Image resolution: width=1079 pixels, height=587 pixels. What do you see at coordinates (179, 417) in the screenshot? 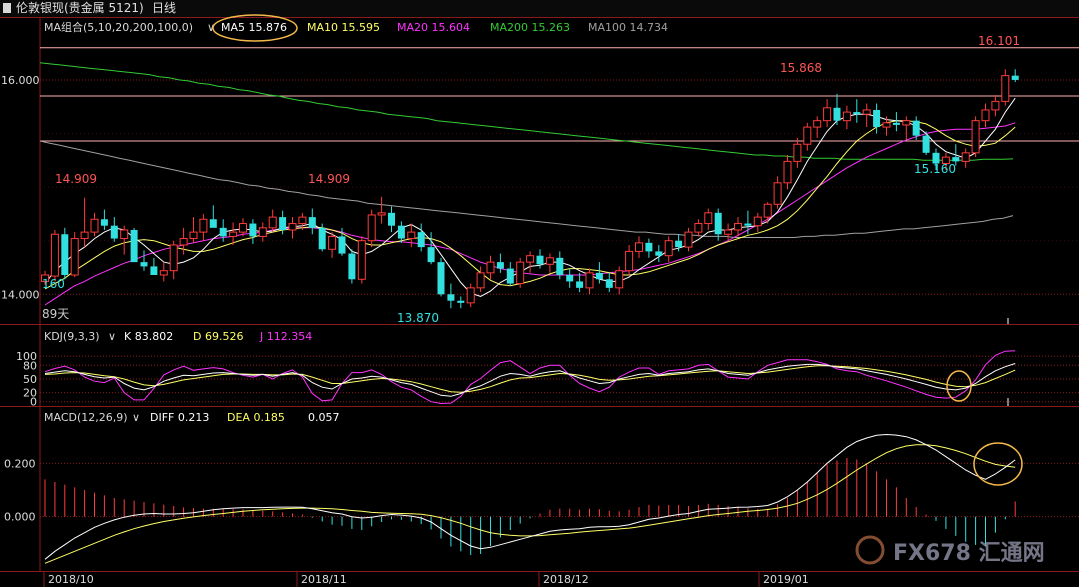
I see `macd-legend-item: DIFF 0.213` at bounding box center [179, 417].